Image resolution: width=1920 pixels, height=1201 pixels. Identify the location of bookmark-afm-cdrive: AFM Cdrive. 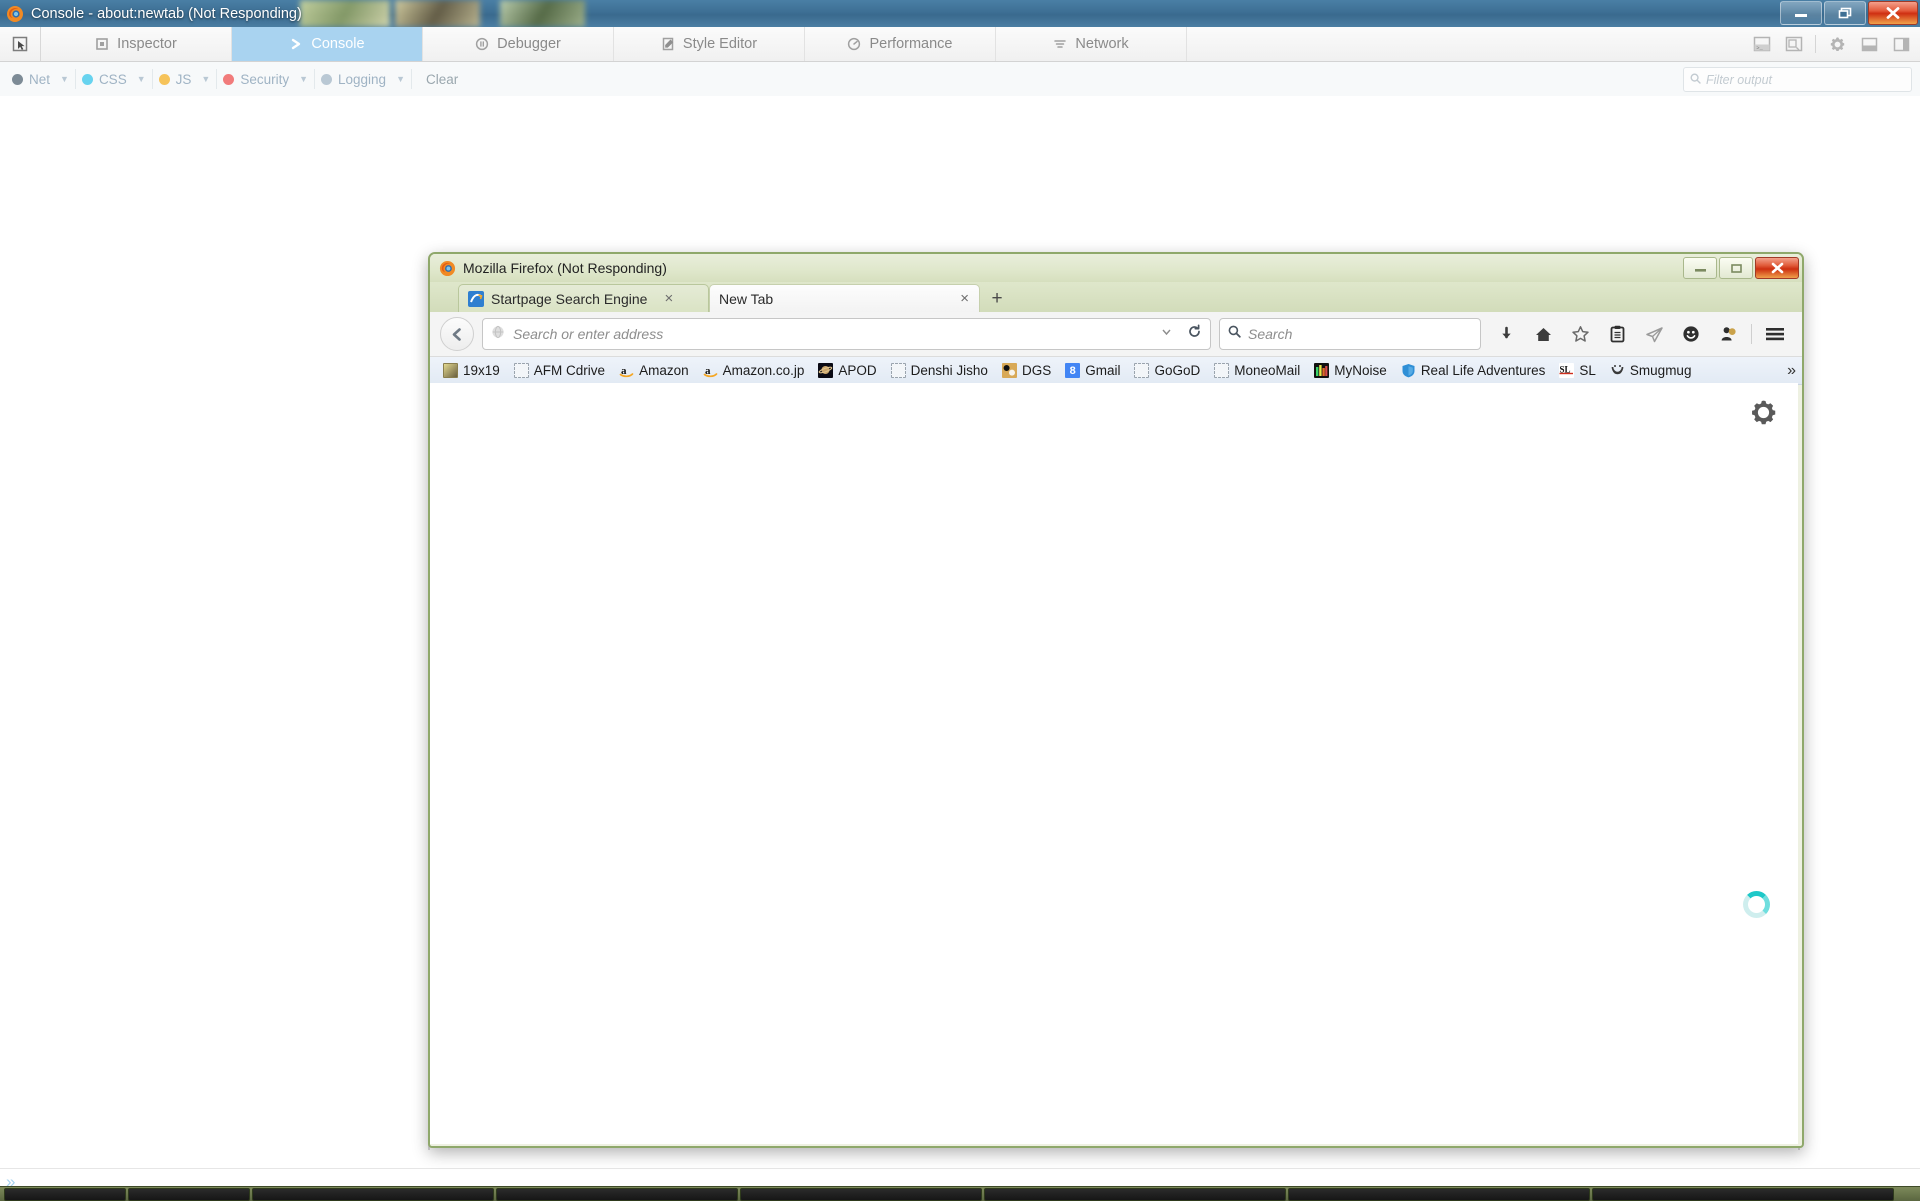
(559, 371).